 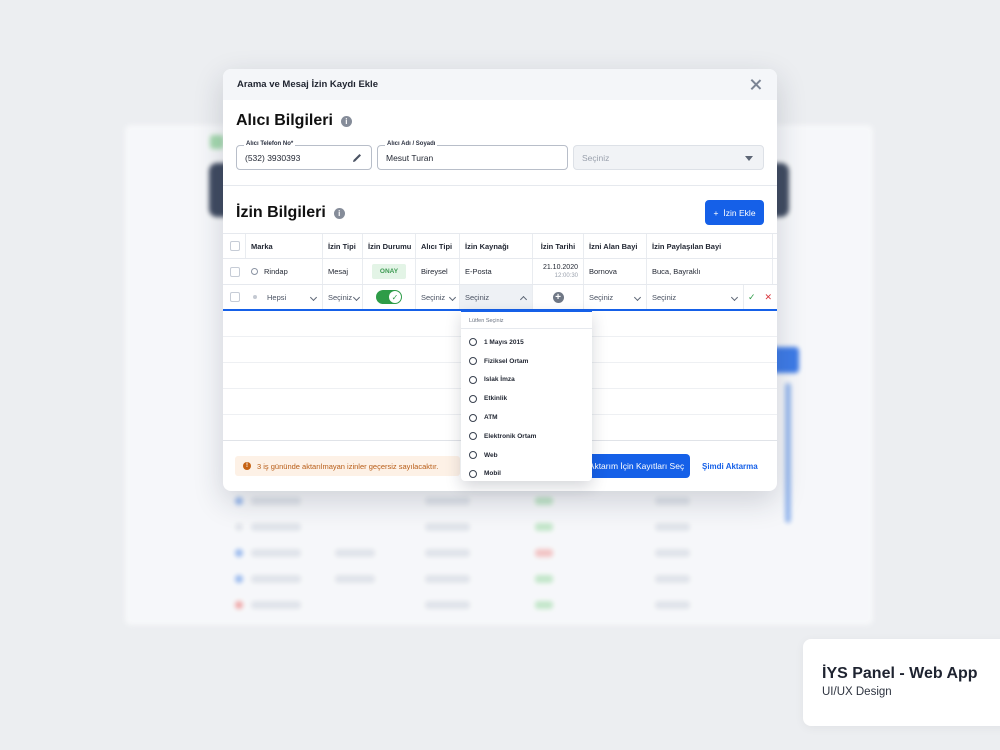 What do you see at coordinates (558, 271) in the screenshot?
I see `date-cell: 21.10.2020 12:00:30` at bounding box center [558, 271].